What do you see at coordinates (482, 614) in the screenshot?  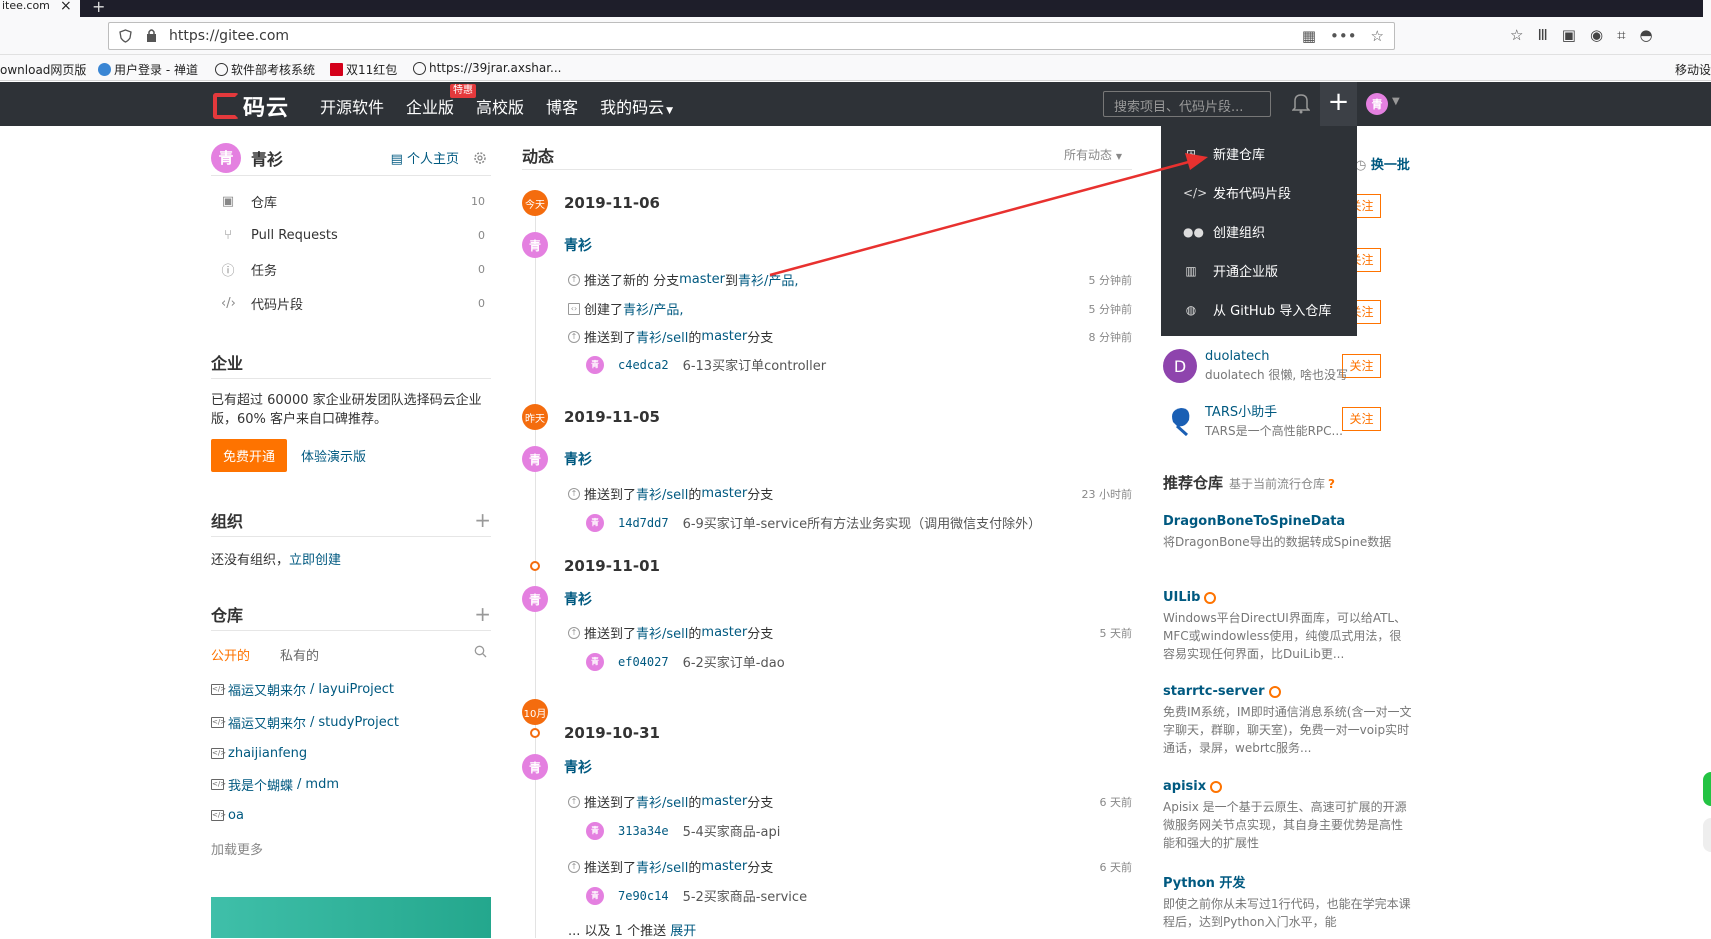 I see `add-repo-icon: +` at bounding box center [482, 614].